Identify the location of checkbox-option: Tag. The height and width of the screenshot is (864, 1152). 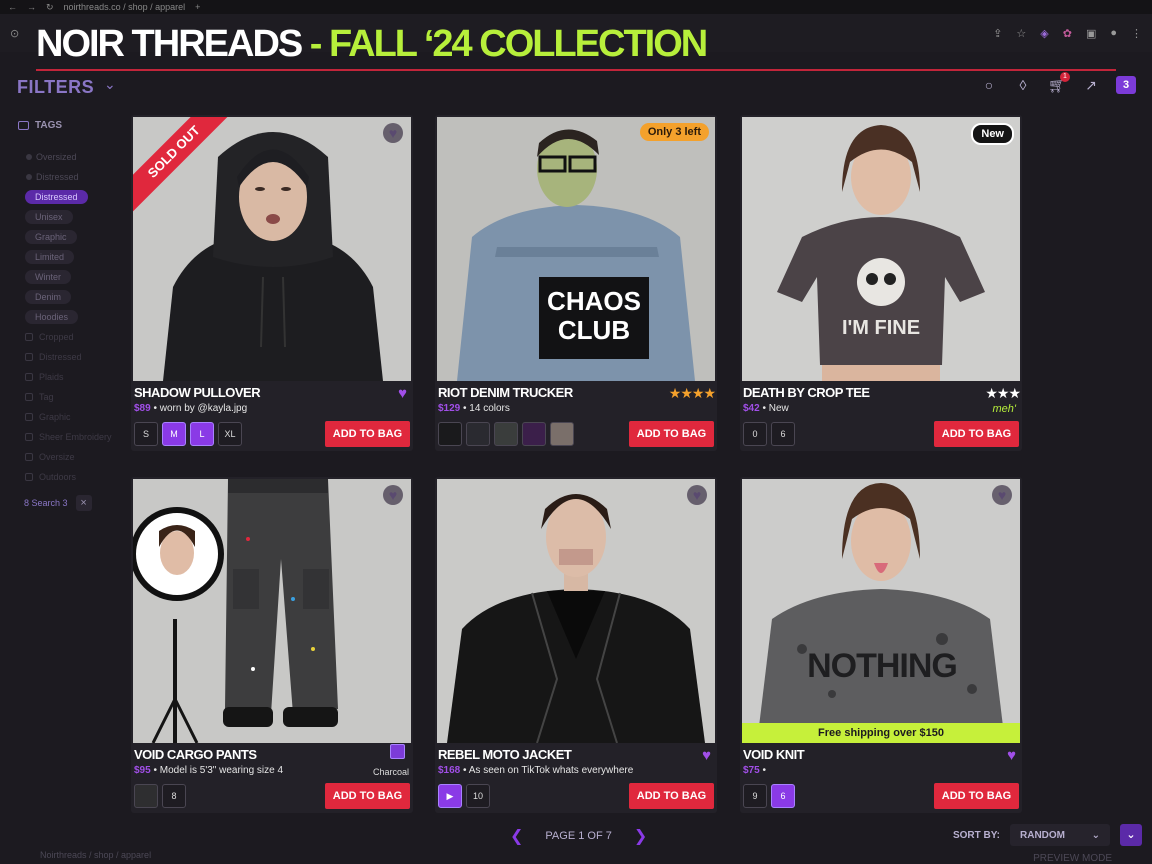
(73, 397).